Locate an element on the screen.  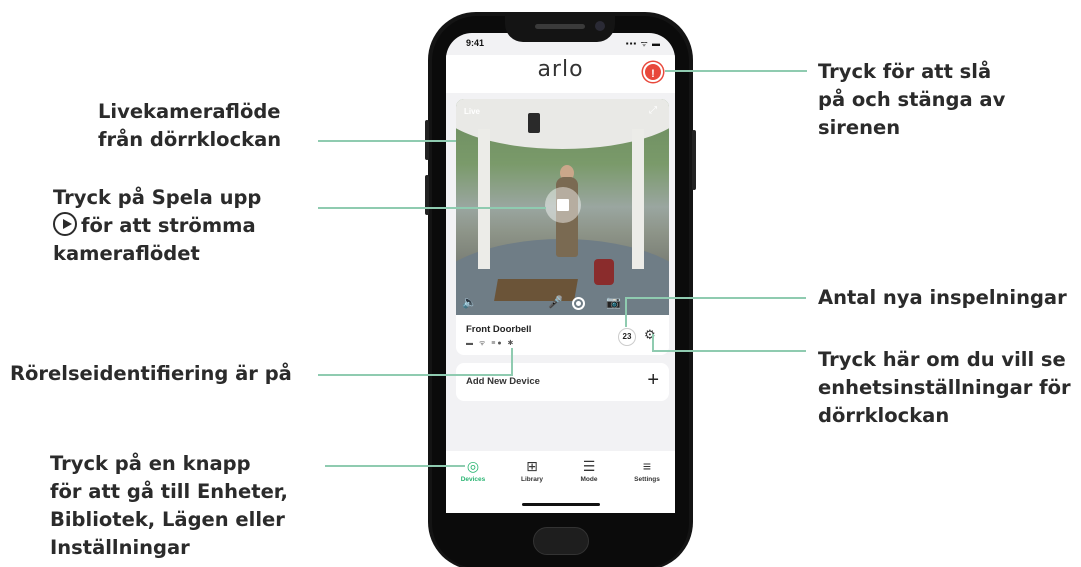
tab-label: Mode is located at coordinates (589, 479).